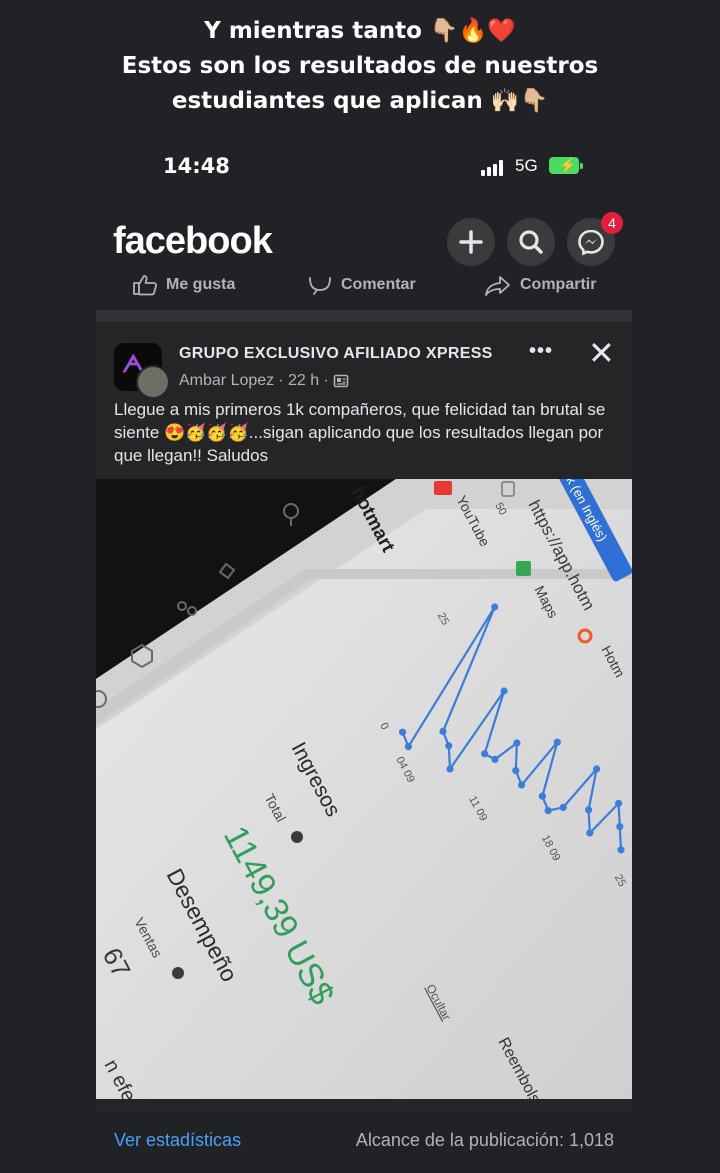 This screenshot has height=1173, width=720. What do you see at coordinates (360, 167) in the screenshot?
I see `status-bar: 14:48 5G ⚡` at bounding box center [360, 167].